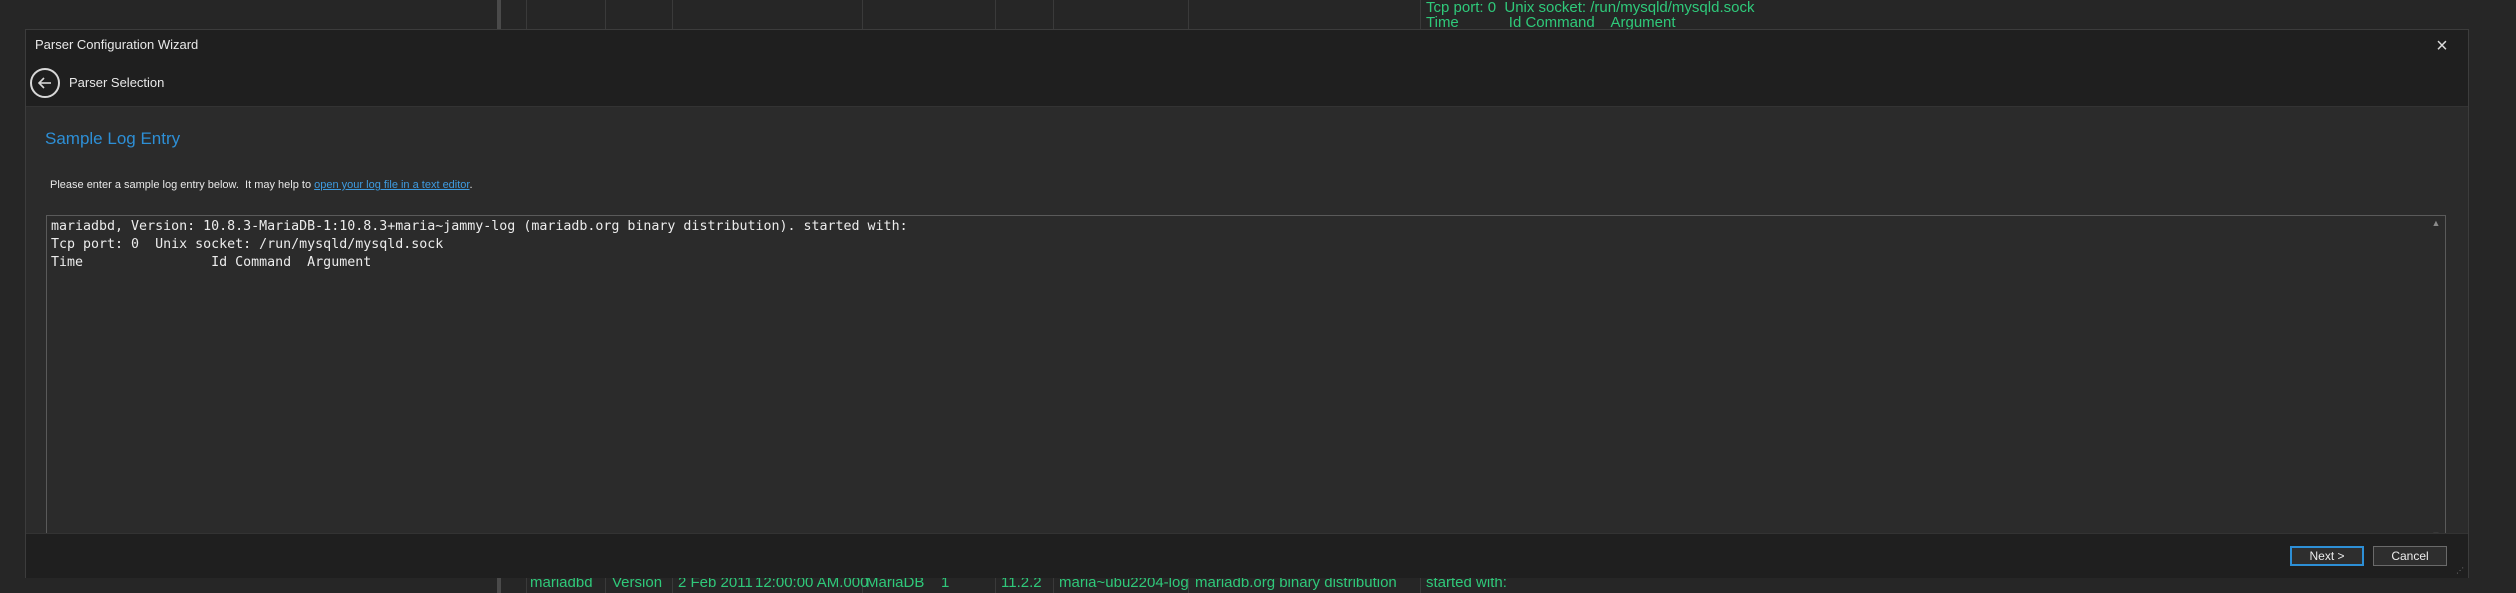  I want to click on cancel-button: Cancel, so click(2410, 556).